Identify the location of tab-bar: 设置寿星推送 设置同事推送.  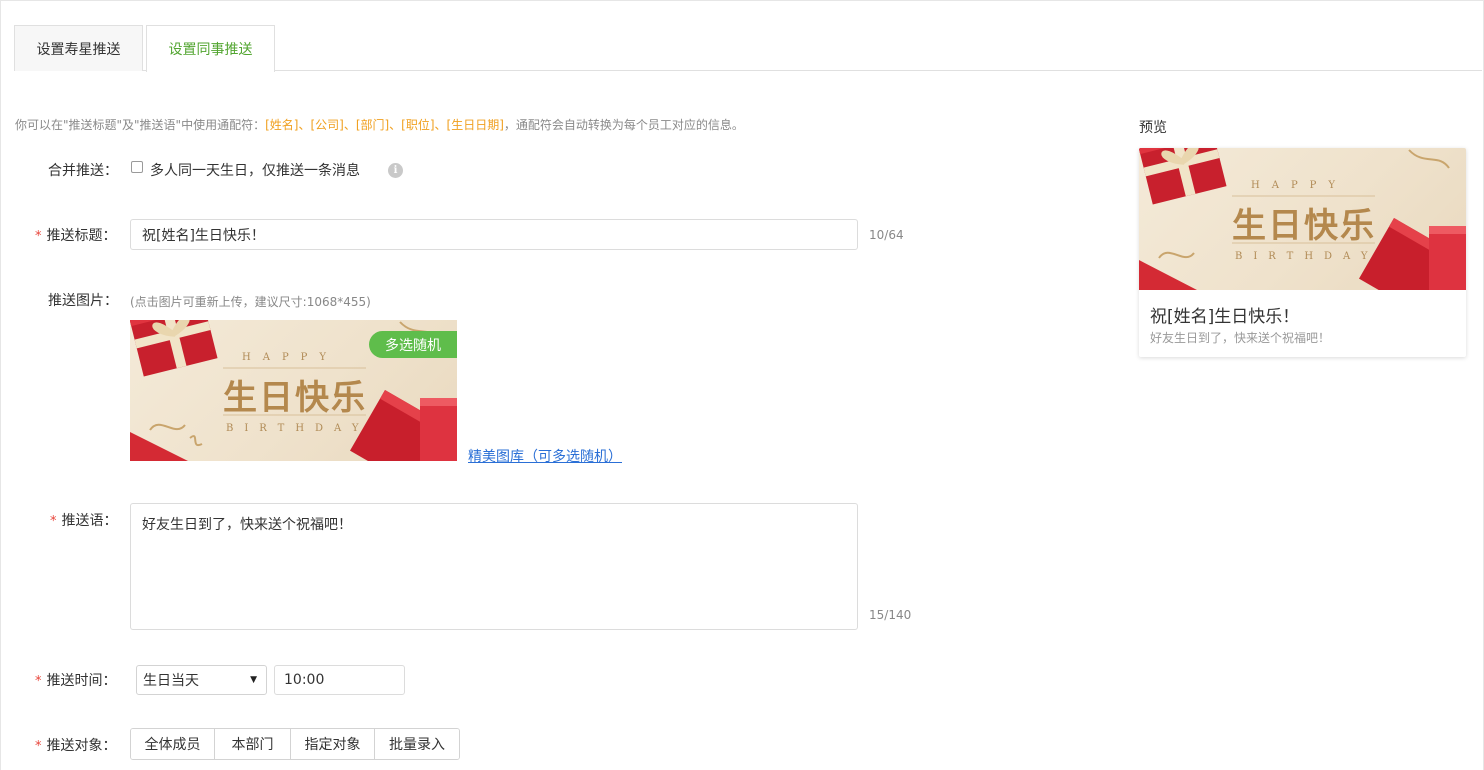
(742, 36).